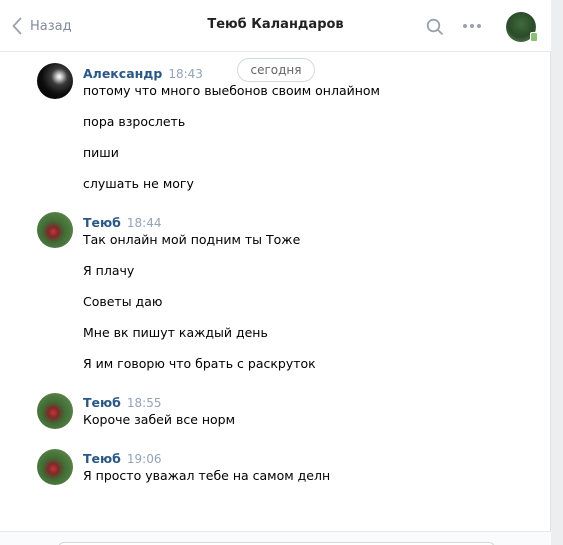 The height and width of the screenshot is (545, 563). Describe the element at coordinates (192, 239) in the screenshot. I see `message-text: Так онлайн мой подним ты Тоже` at that location.